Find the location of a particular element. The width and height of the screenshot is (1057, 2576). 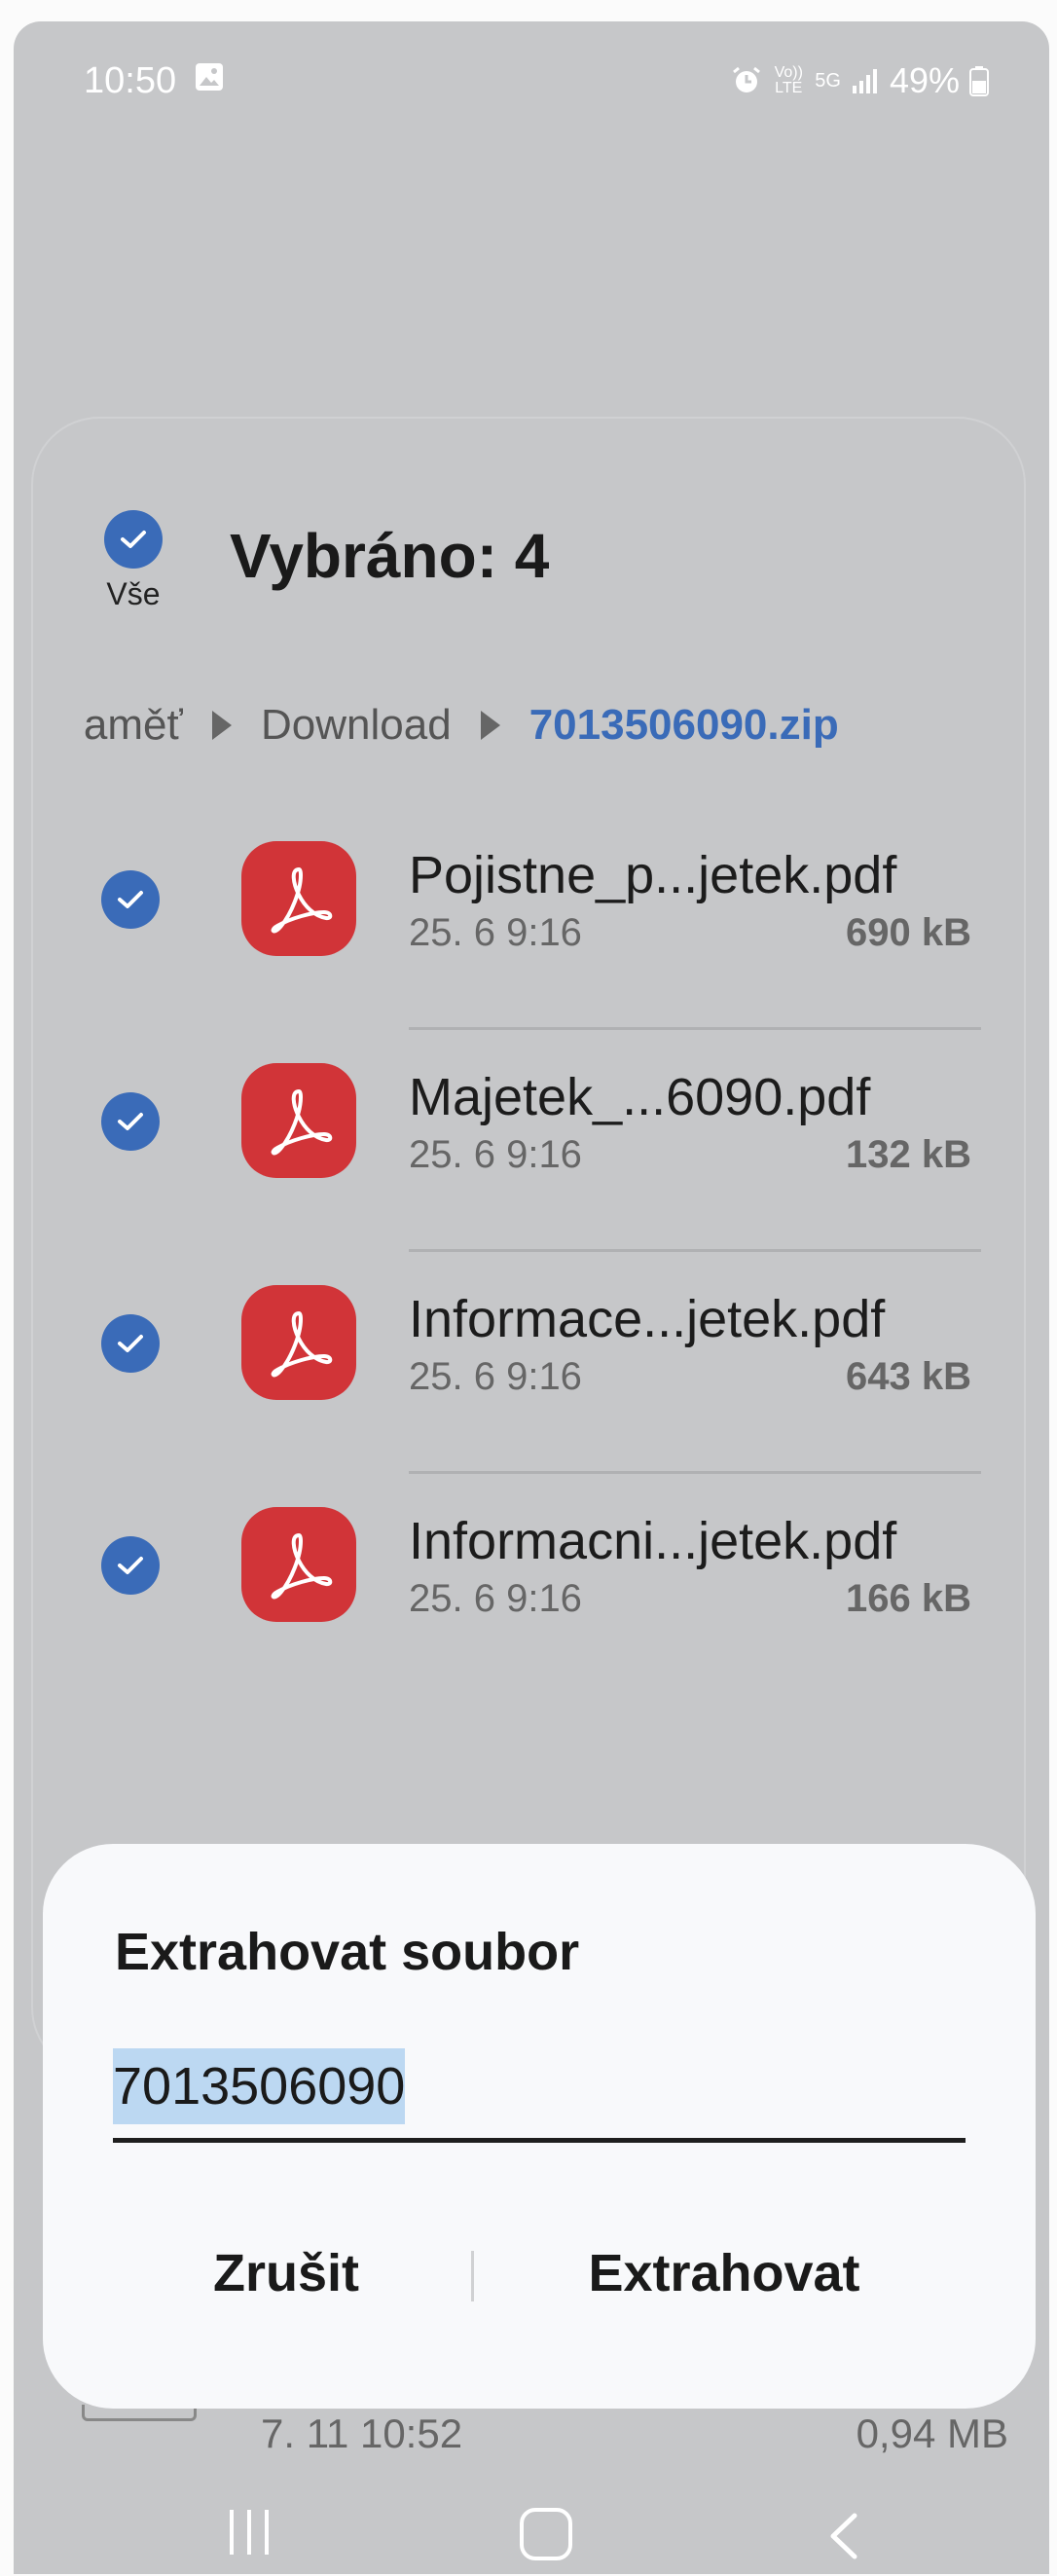

5g-icon: 5G is located at coordinates (828, 80).